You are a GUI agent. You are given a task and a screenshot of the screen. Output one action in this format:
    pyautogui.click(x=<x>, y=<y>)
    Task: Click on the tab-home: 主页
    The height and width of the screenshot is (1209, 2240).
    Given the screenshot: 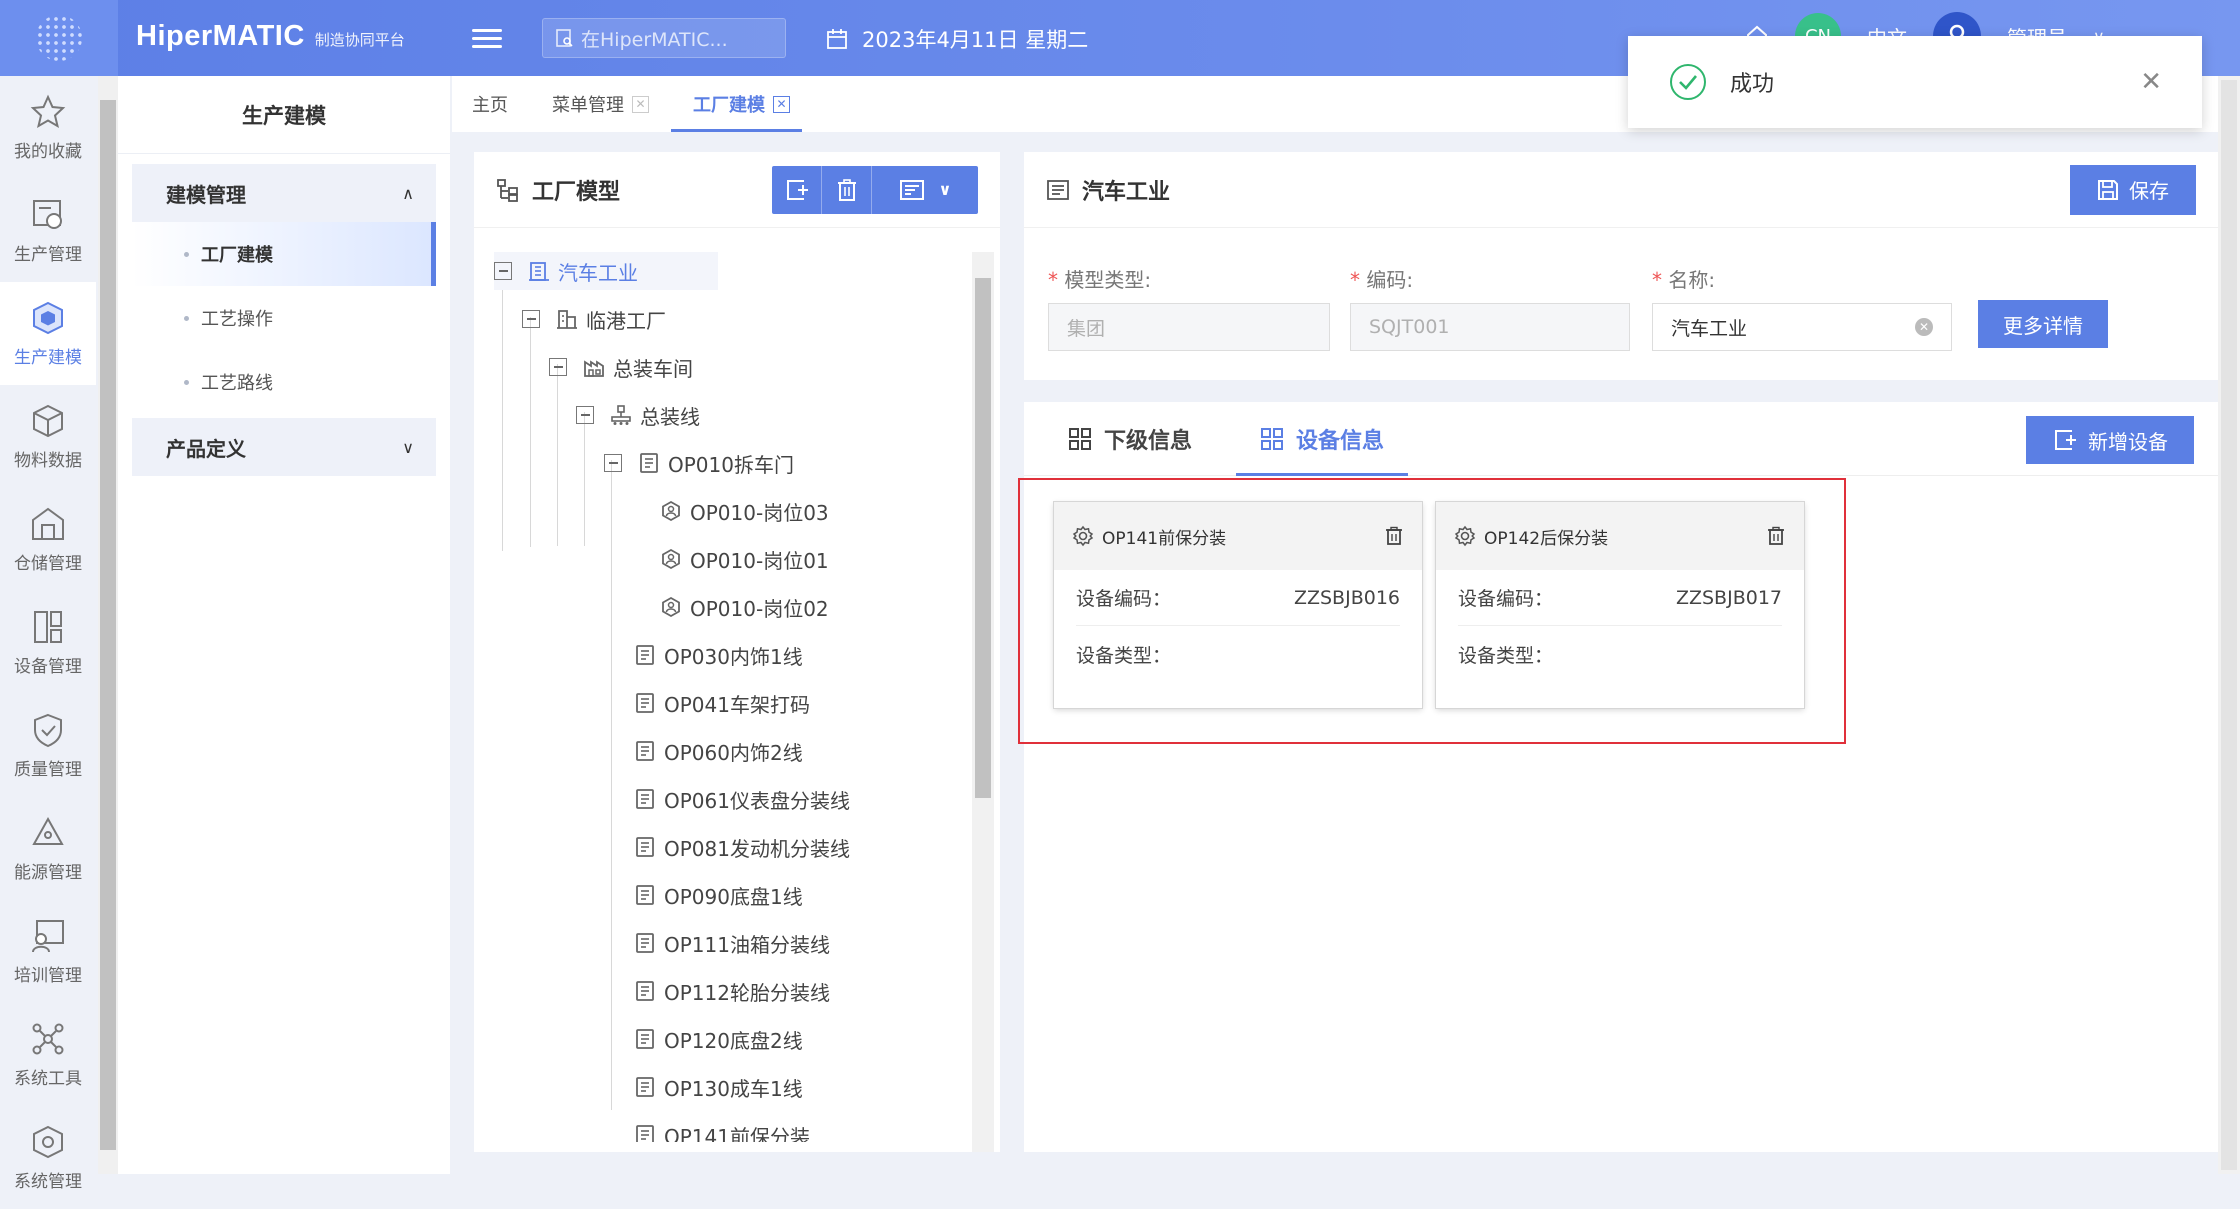 What is the action you would take?
    pyautogui.click(x=490, y=104)
    